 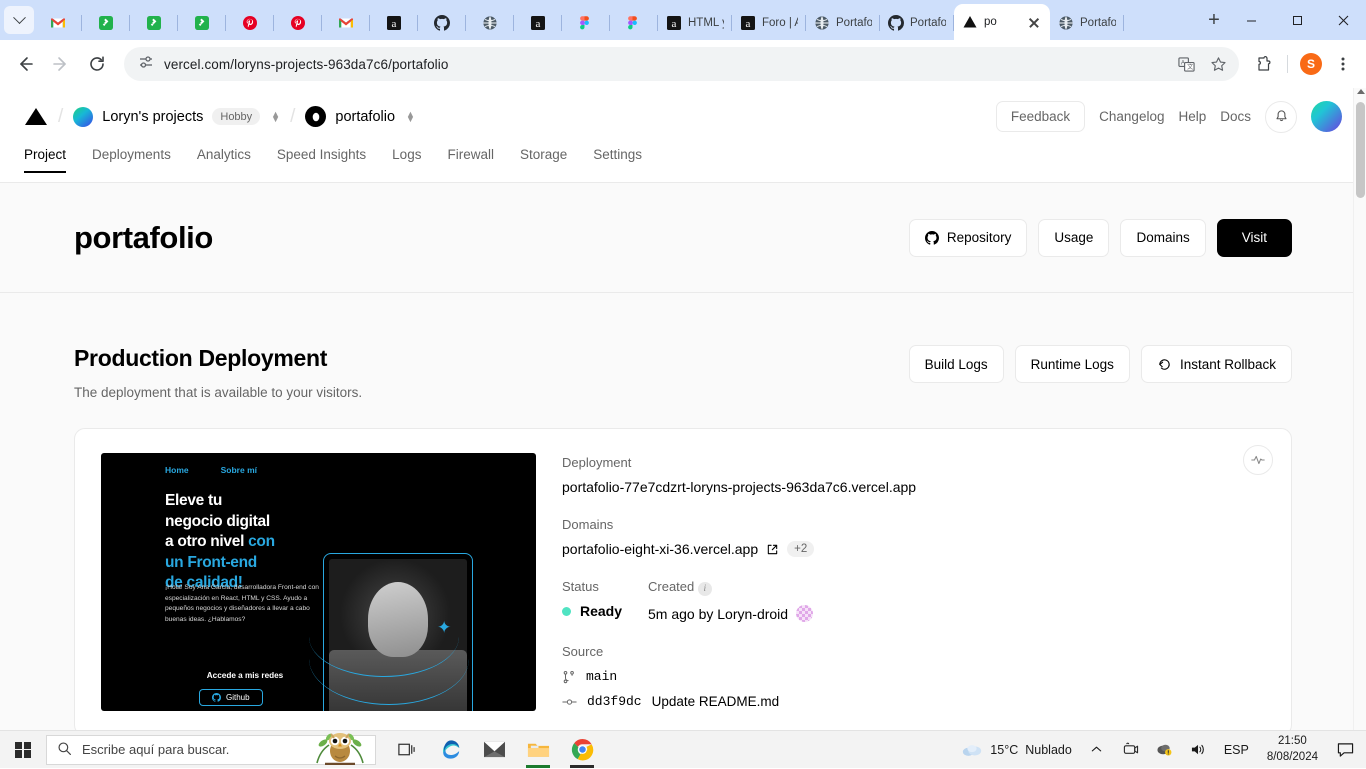 I want to click on docs-link: Docs, so click(x=1235, y=116).